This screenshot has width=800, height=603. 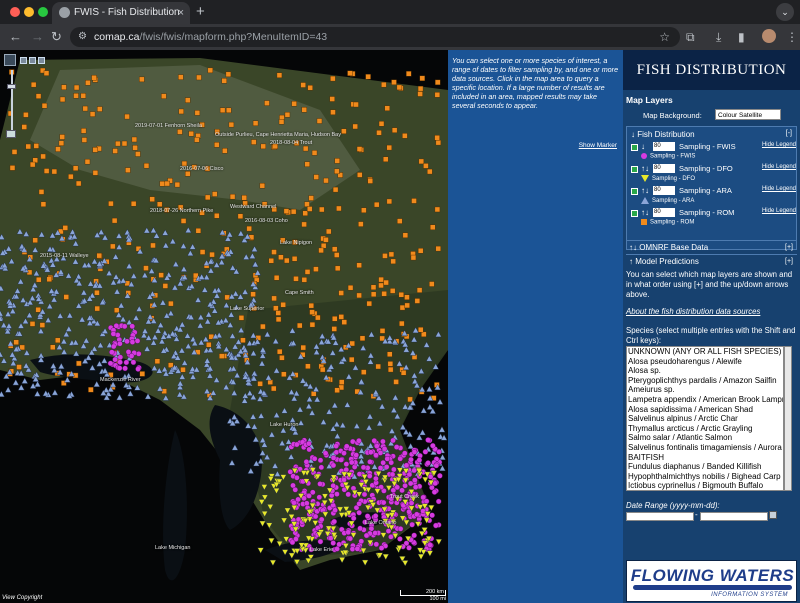 I want to click on show-marker-link: Show Marker, so click(x=598, y=145).